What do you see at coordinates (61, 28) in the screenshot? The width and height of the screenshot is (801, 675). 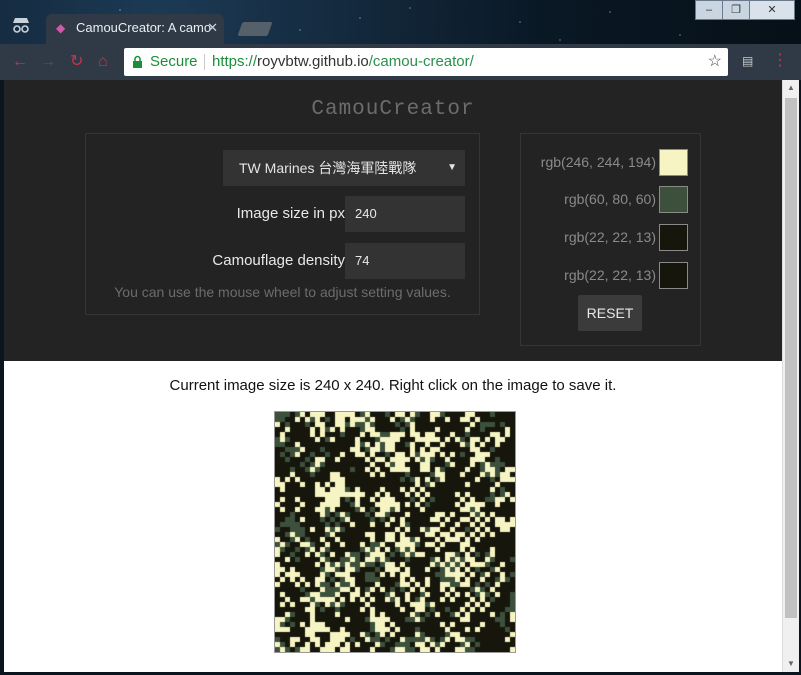 I see `tab-favicon-icon: ◆` at bounding box center [61, 28].